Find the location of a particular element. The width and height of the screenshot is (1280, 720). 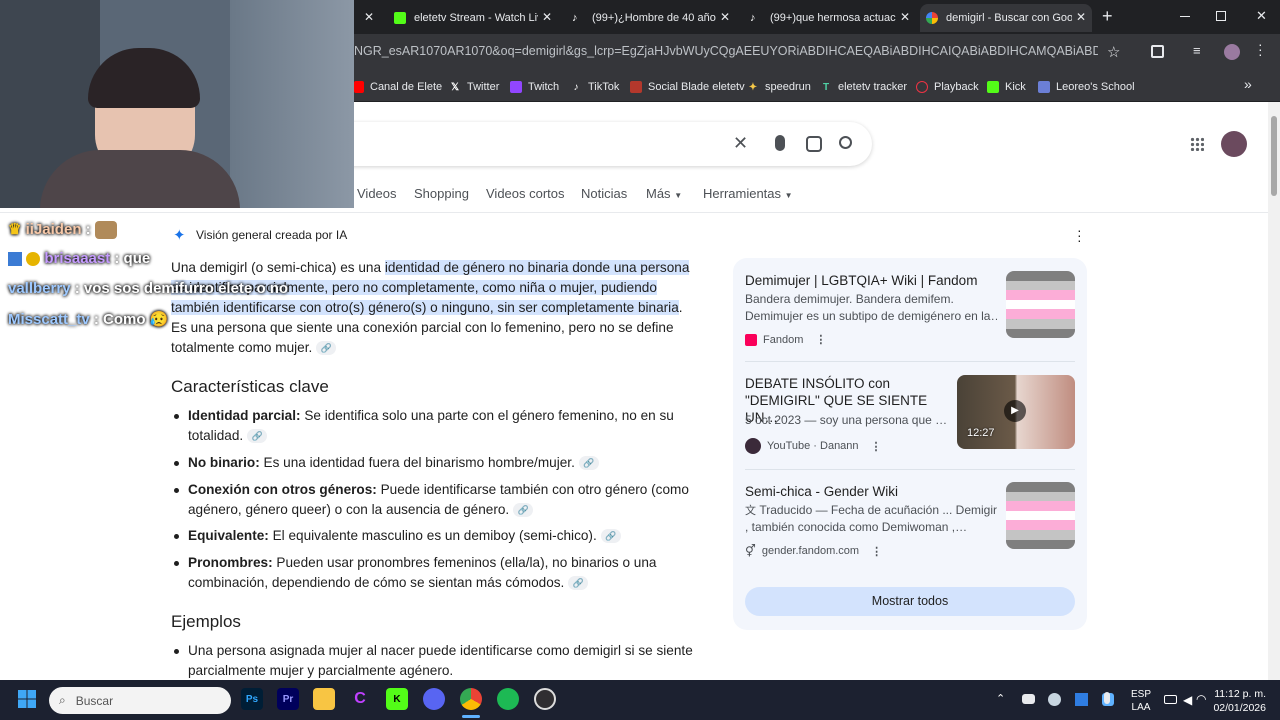

media-control-icon: ≡ is located at coordinates (1197, 50).